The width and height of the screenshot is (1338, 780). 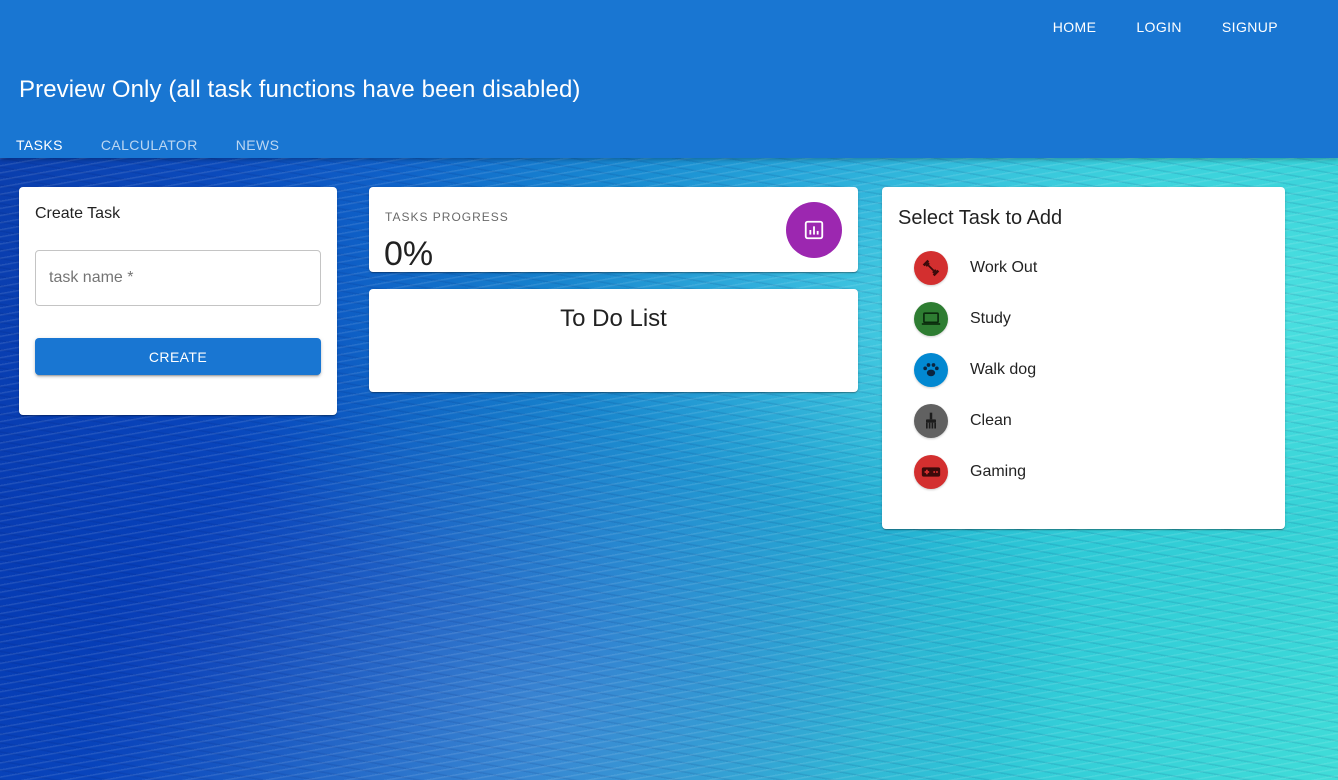 What do you see at coordinates (931, 471) in the screenshot?
I see `gamepad-icon` at bounding box center [931, 471].